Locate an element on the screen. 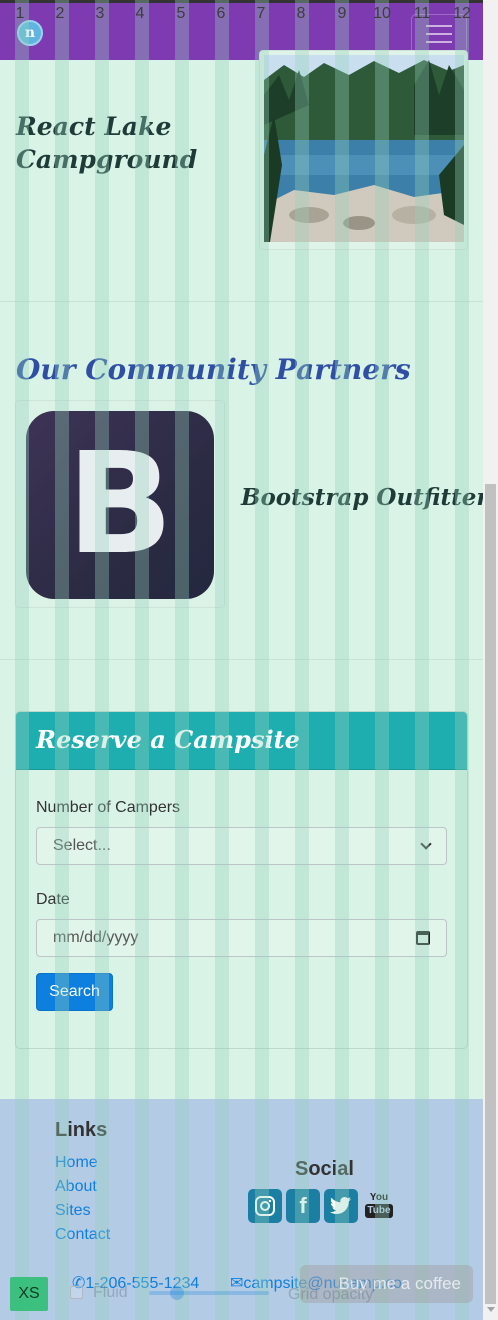 The image size is (498, 1320). footer-link-about: About is located at coordinates (76, 1187).